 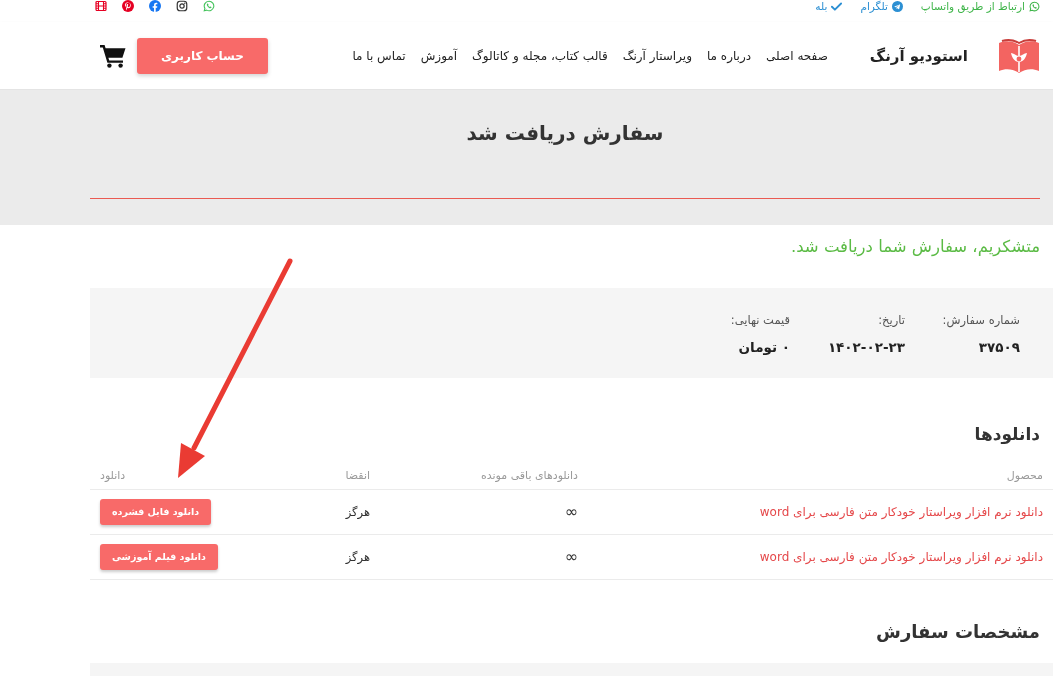 What do you see at coordinates (837, 6) in the screenshot?
I see `check-icon` at bounding box center [837, 6].